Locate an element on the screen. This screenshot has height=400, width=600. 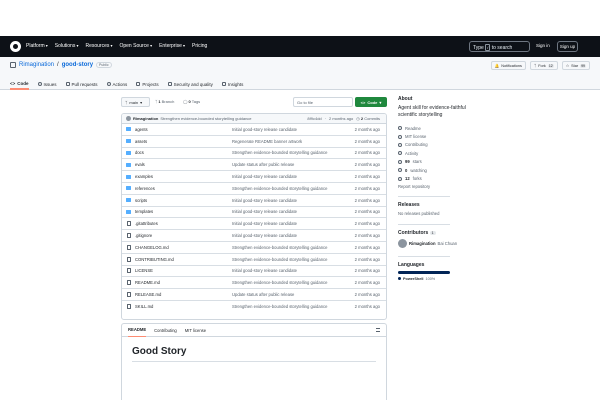
tab-actions: Actions is located at coordinates (116, 84).